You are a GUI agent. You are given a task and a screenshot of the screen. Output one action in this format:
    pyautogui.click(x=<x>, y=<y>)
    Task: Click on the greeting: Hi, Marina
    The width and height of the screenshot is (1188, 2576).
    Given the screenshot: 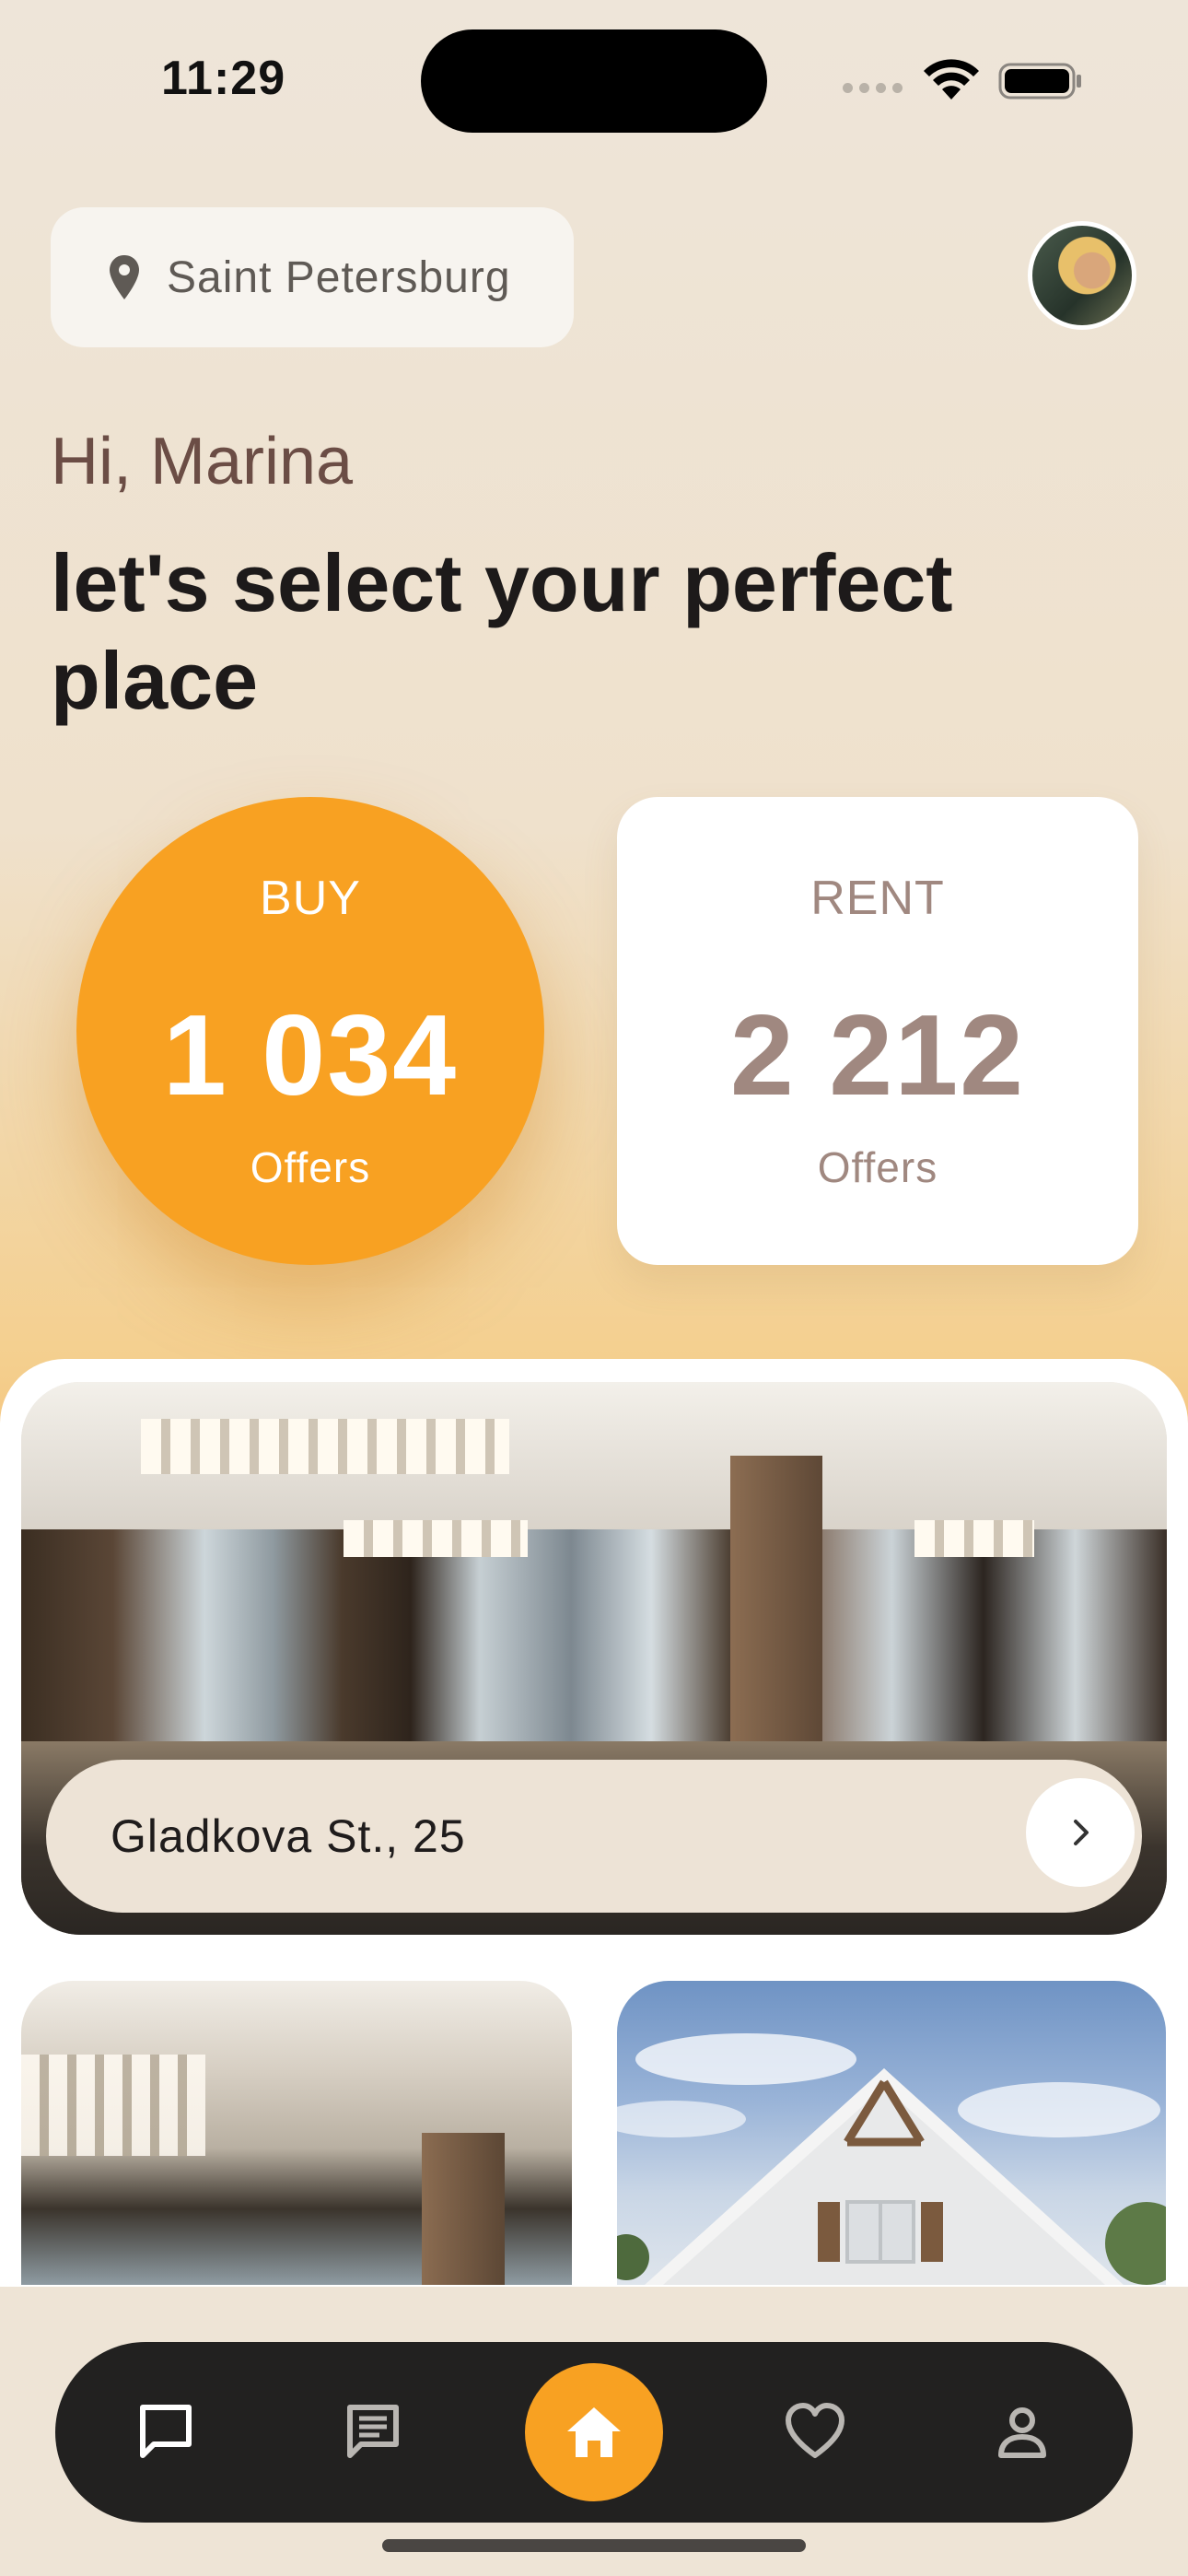 What is the action you would take?
    pyautogui.click(x=202, y=461)
    